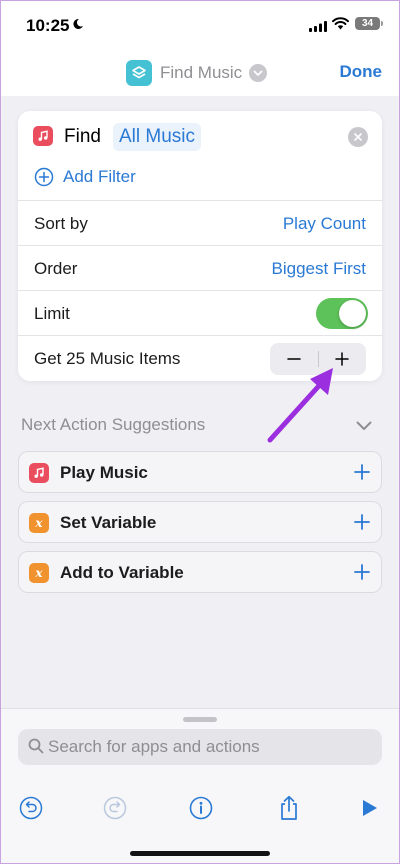 This screenshot has height=864, width=400. What do you see at coordinates (200, 267) in the screenshot?
I see `order-row: Order Biggest First` at bounding box center [200, 267].